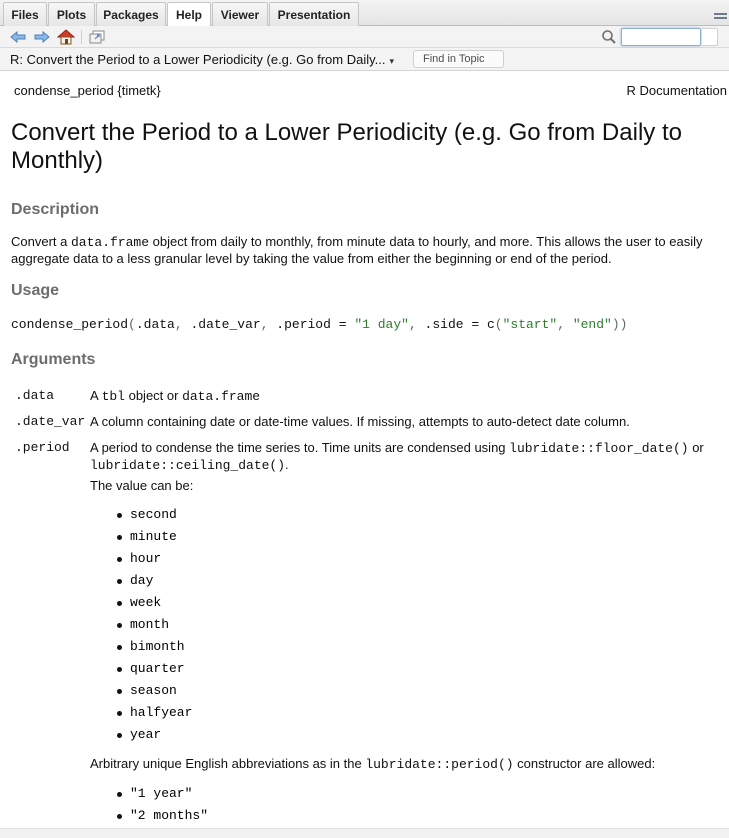 Image resolution: width=729 pixels, height=838 pixels. Describe the element at coordinates (609, 37) in the screenshot. I see `search-icon` at that location.